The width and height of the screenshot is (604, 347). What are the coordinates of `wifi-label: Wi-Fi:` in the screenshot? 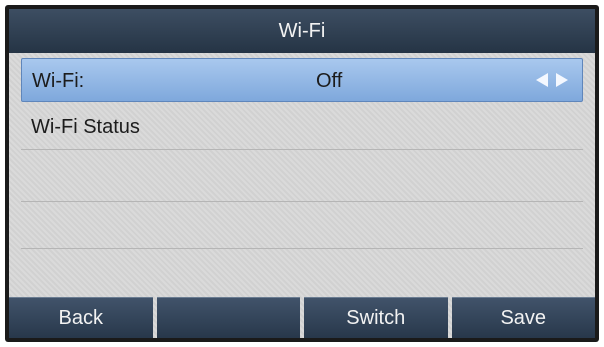 It's located at (58, 81).